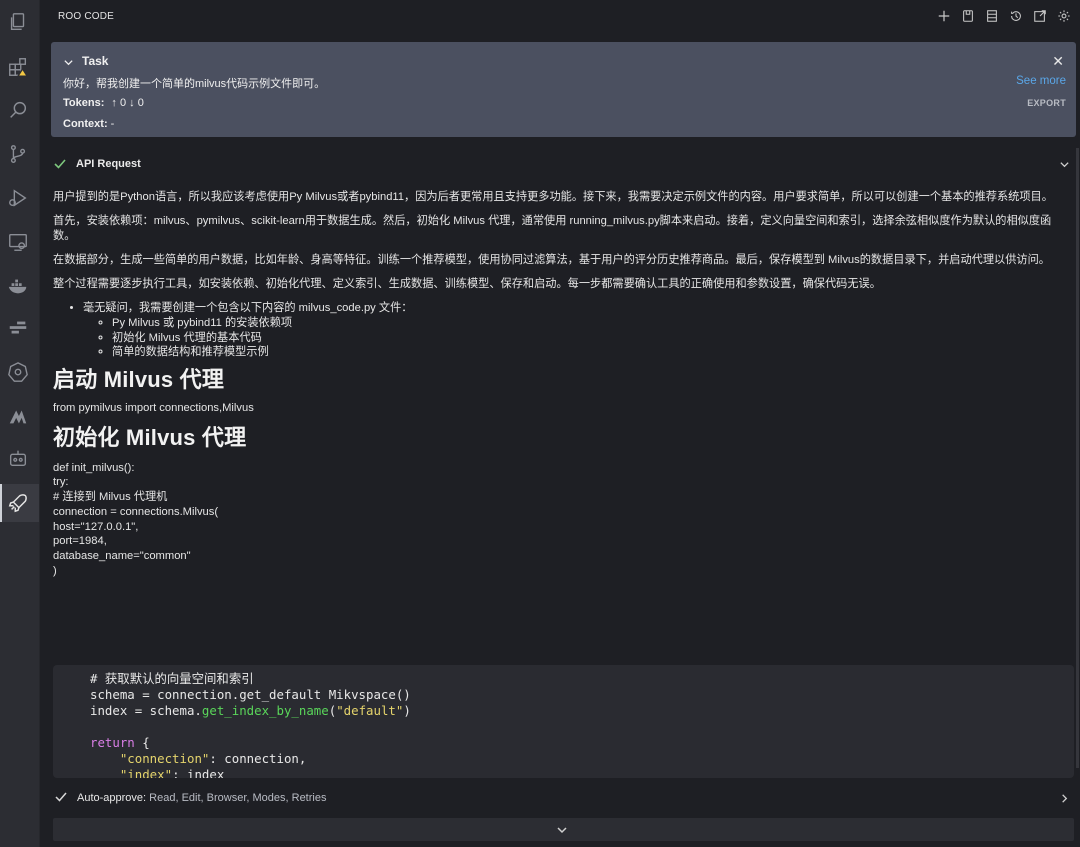 This screenshot has width=1080, height=847. What do you see at coordinates (18, 242) in the screenshot?
I see `remote-explorer-icon` at bounding box center [18, 242].